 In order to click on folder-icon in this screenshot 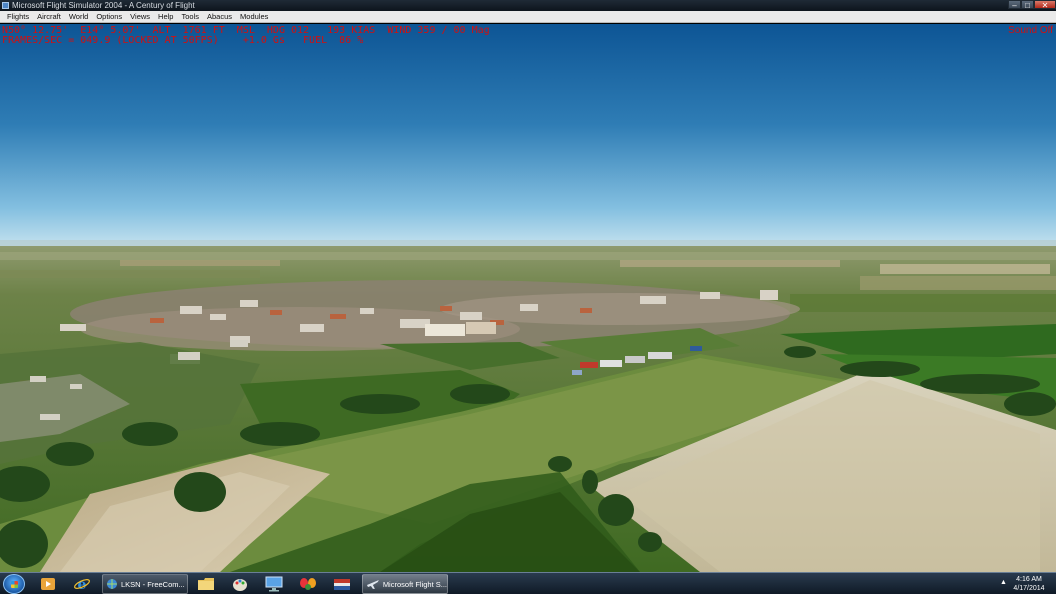, I will do `click(206, 584)`.